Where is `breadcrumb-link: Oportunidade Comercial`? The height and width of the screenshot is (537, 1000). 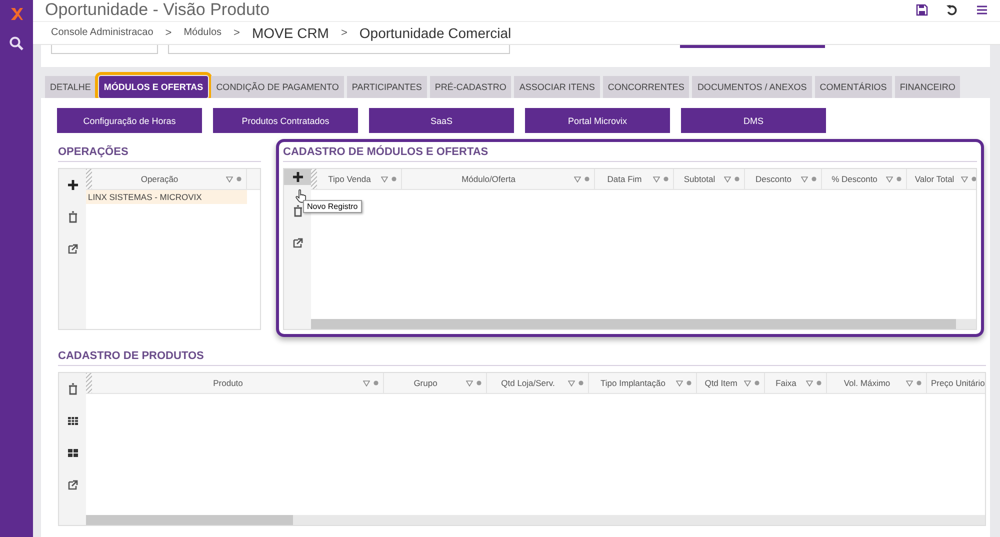 breadcrumb-link: Oportunidade Comercial is located at coordinates (435, 32).